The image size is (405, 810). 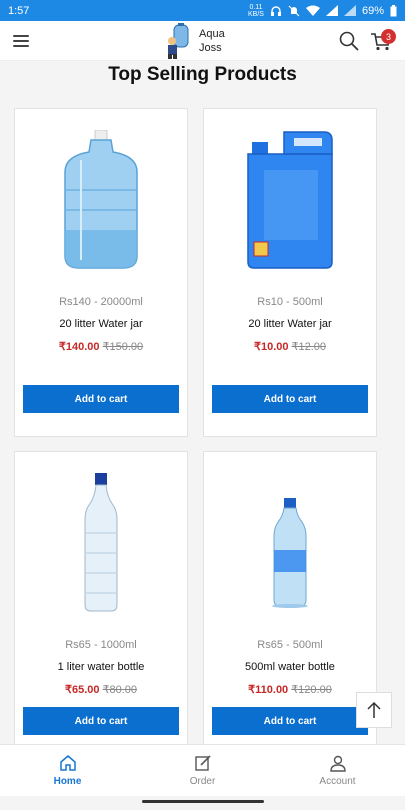 I want to click on water-can-image, so click(x=290, y=199).